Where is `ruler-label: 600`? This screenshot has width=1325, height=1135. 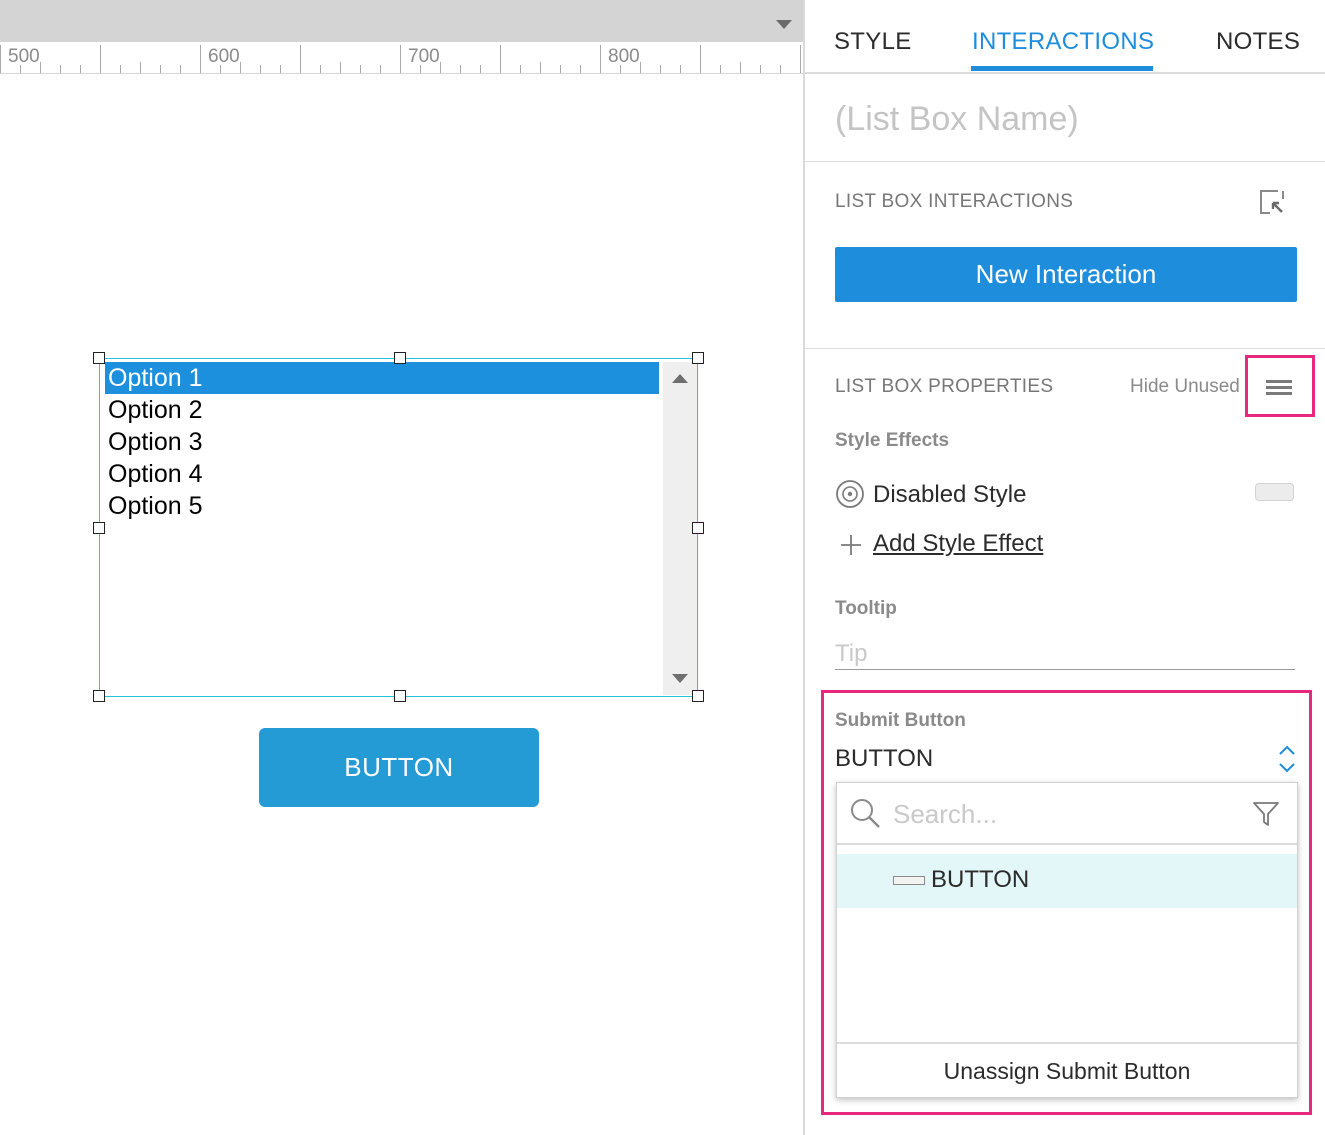 ruler-label: 600 is located at coordinates (224, 56).